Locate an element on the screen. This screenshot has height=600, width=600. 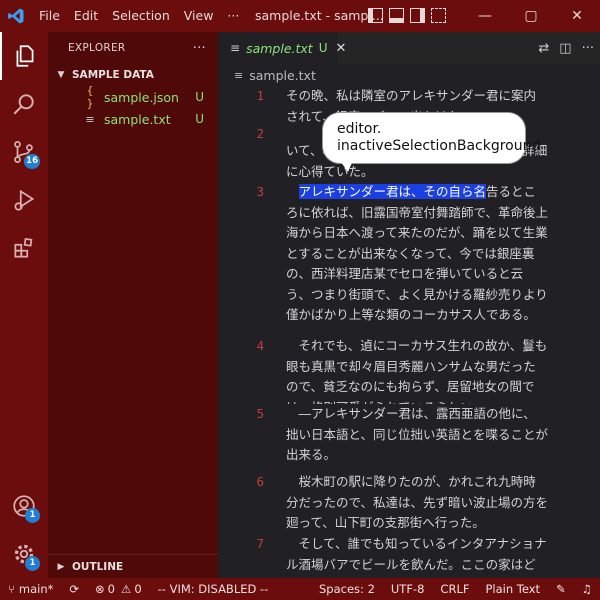
warning-count: 0 is located at coordinates (138, 589).